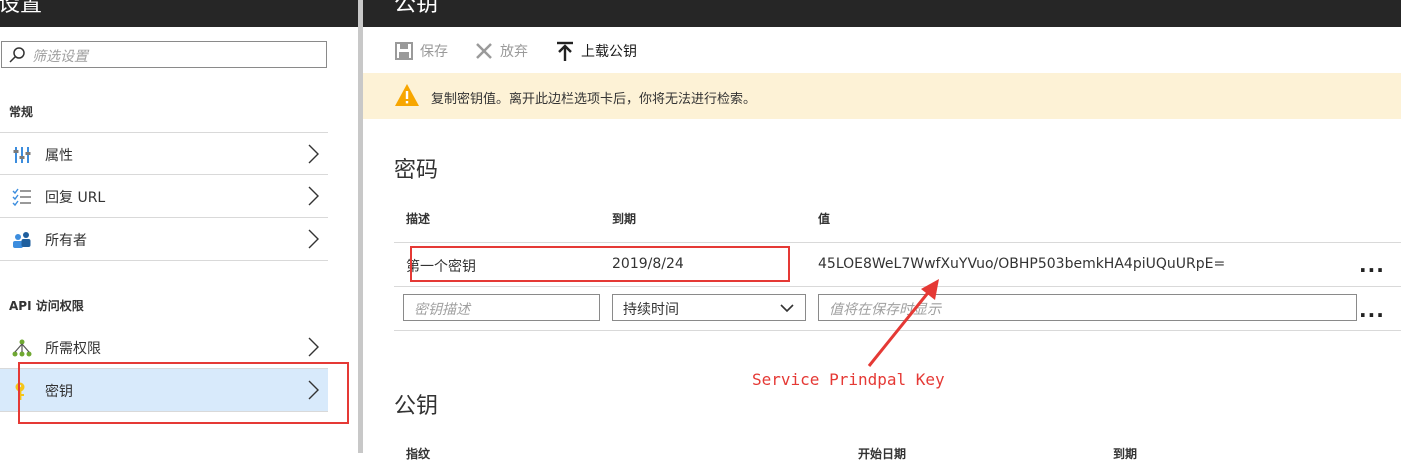 The width and height of the screenshot is (1401, 462). What do you see at coordinates (75, 198) in the screenshot?
I see `sidebar-item-label: 回复 URL` at bounding box center [75, 198].